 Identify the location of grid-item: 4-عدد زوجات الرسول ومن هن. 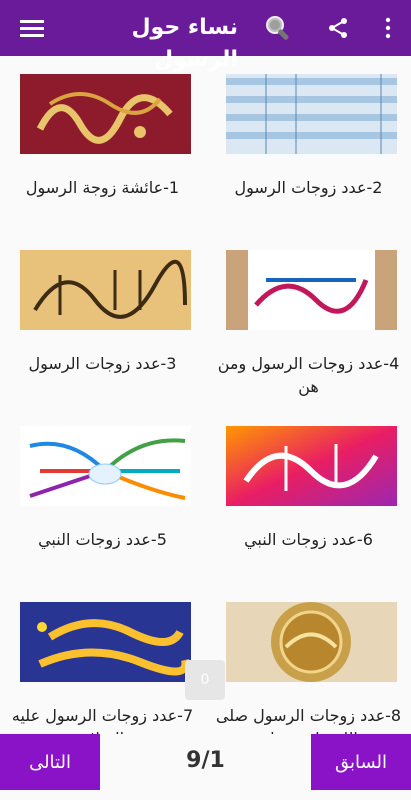
(308, 317).